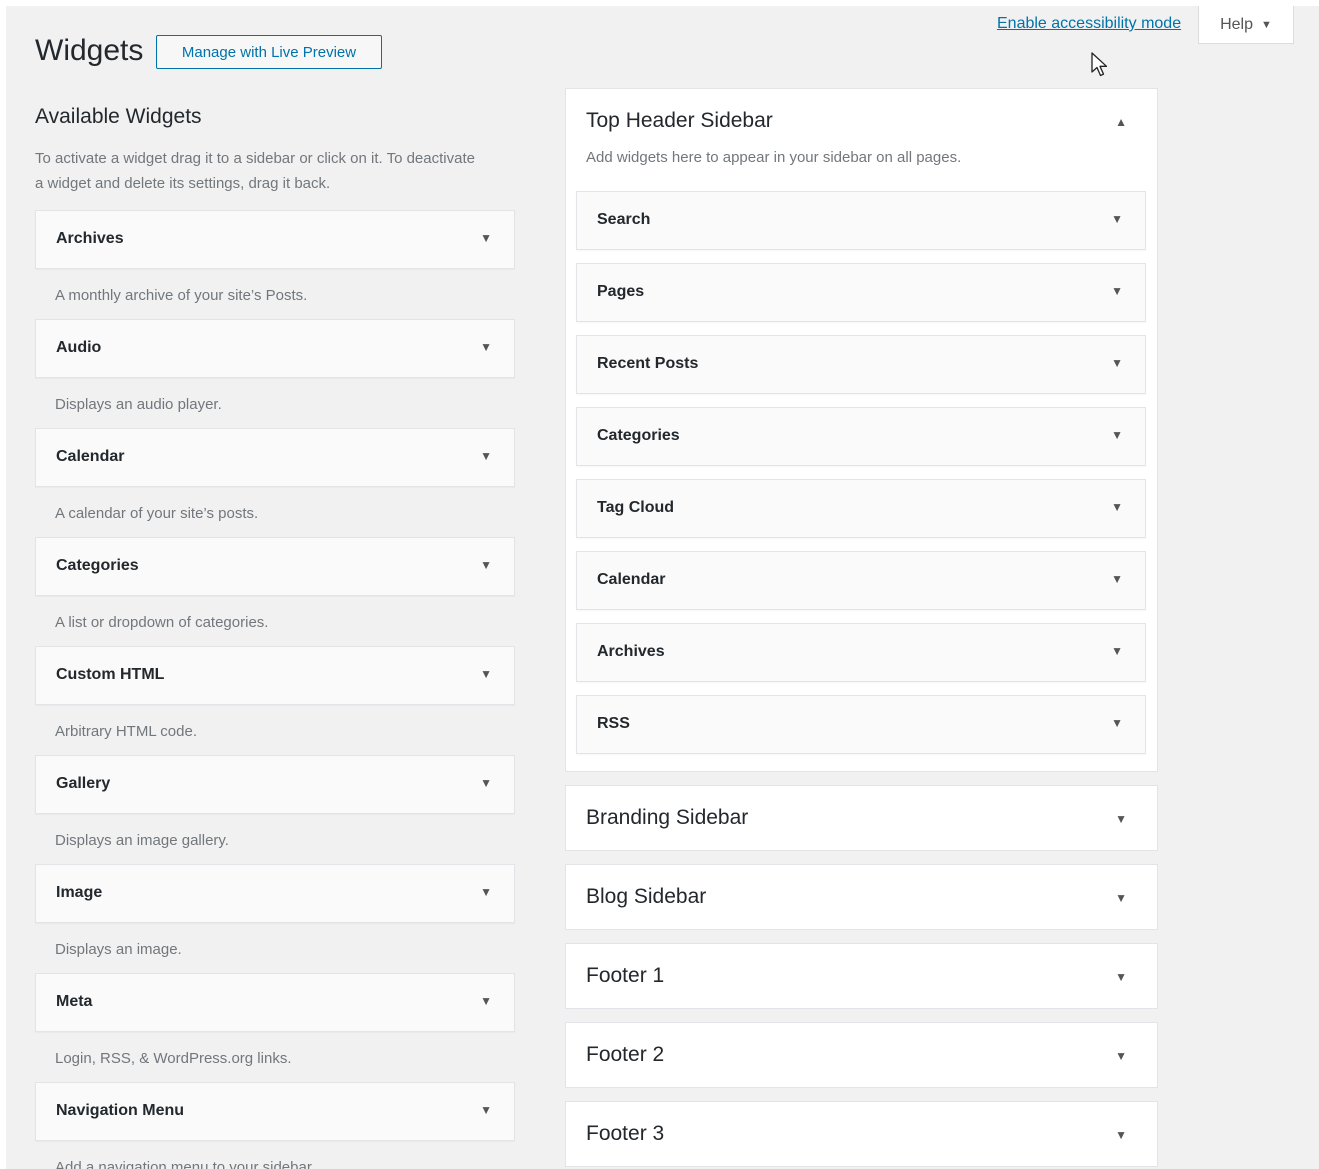  What do you see at coordinates (624, 219) in the screenshot?
I see `widget-title: Search` at bounding box center [624, 219].